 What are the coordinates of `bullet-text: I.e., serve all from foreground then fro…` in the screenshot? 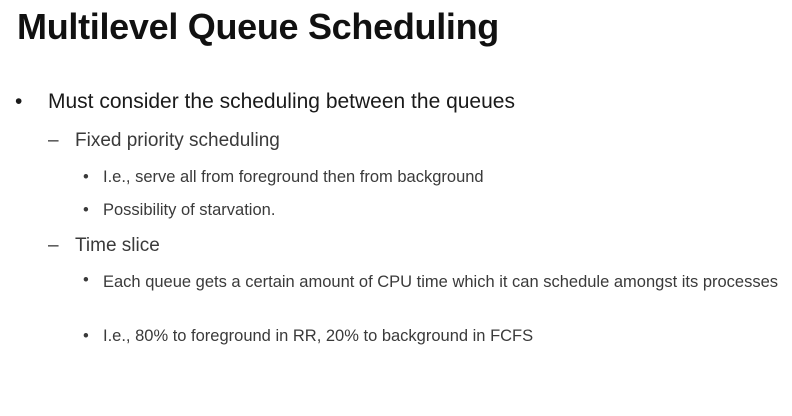 It's located at (293, 177).